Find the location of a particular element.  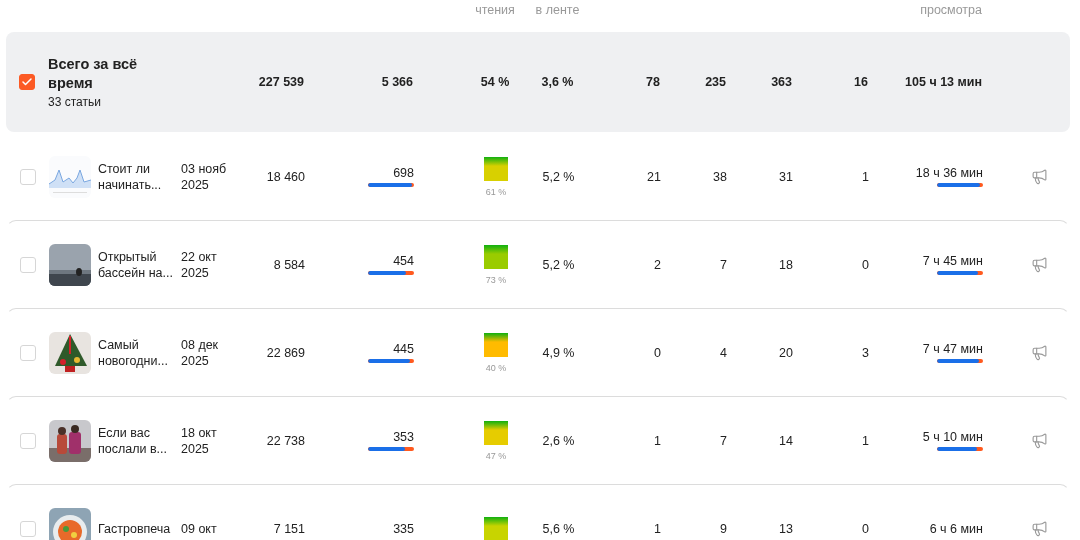

publish-date: 08 дек 2025 is located at coordinates (200, 352).